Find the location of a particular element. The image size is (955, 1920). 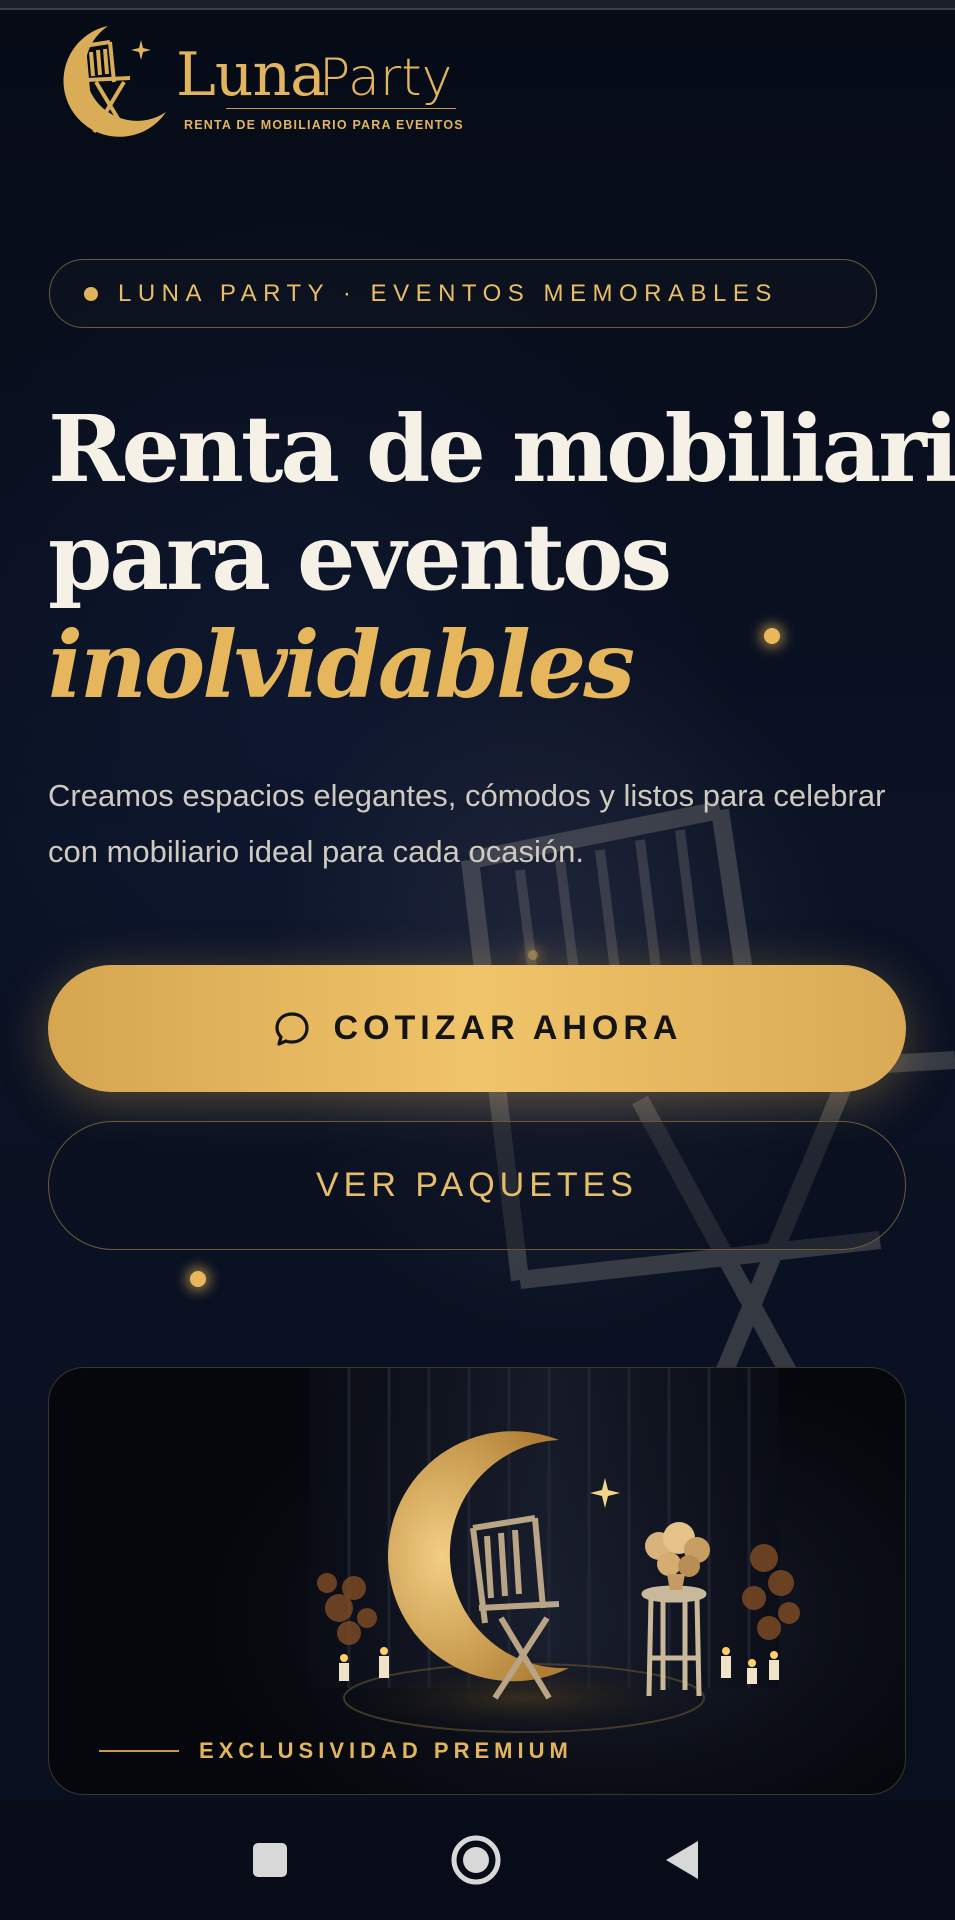

hero-eyebrow-badge: LUNA PARTY · EVENTOS MEMORABLES is located at coordinates (463, 293).